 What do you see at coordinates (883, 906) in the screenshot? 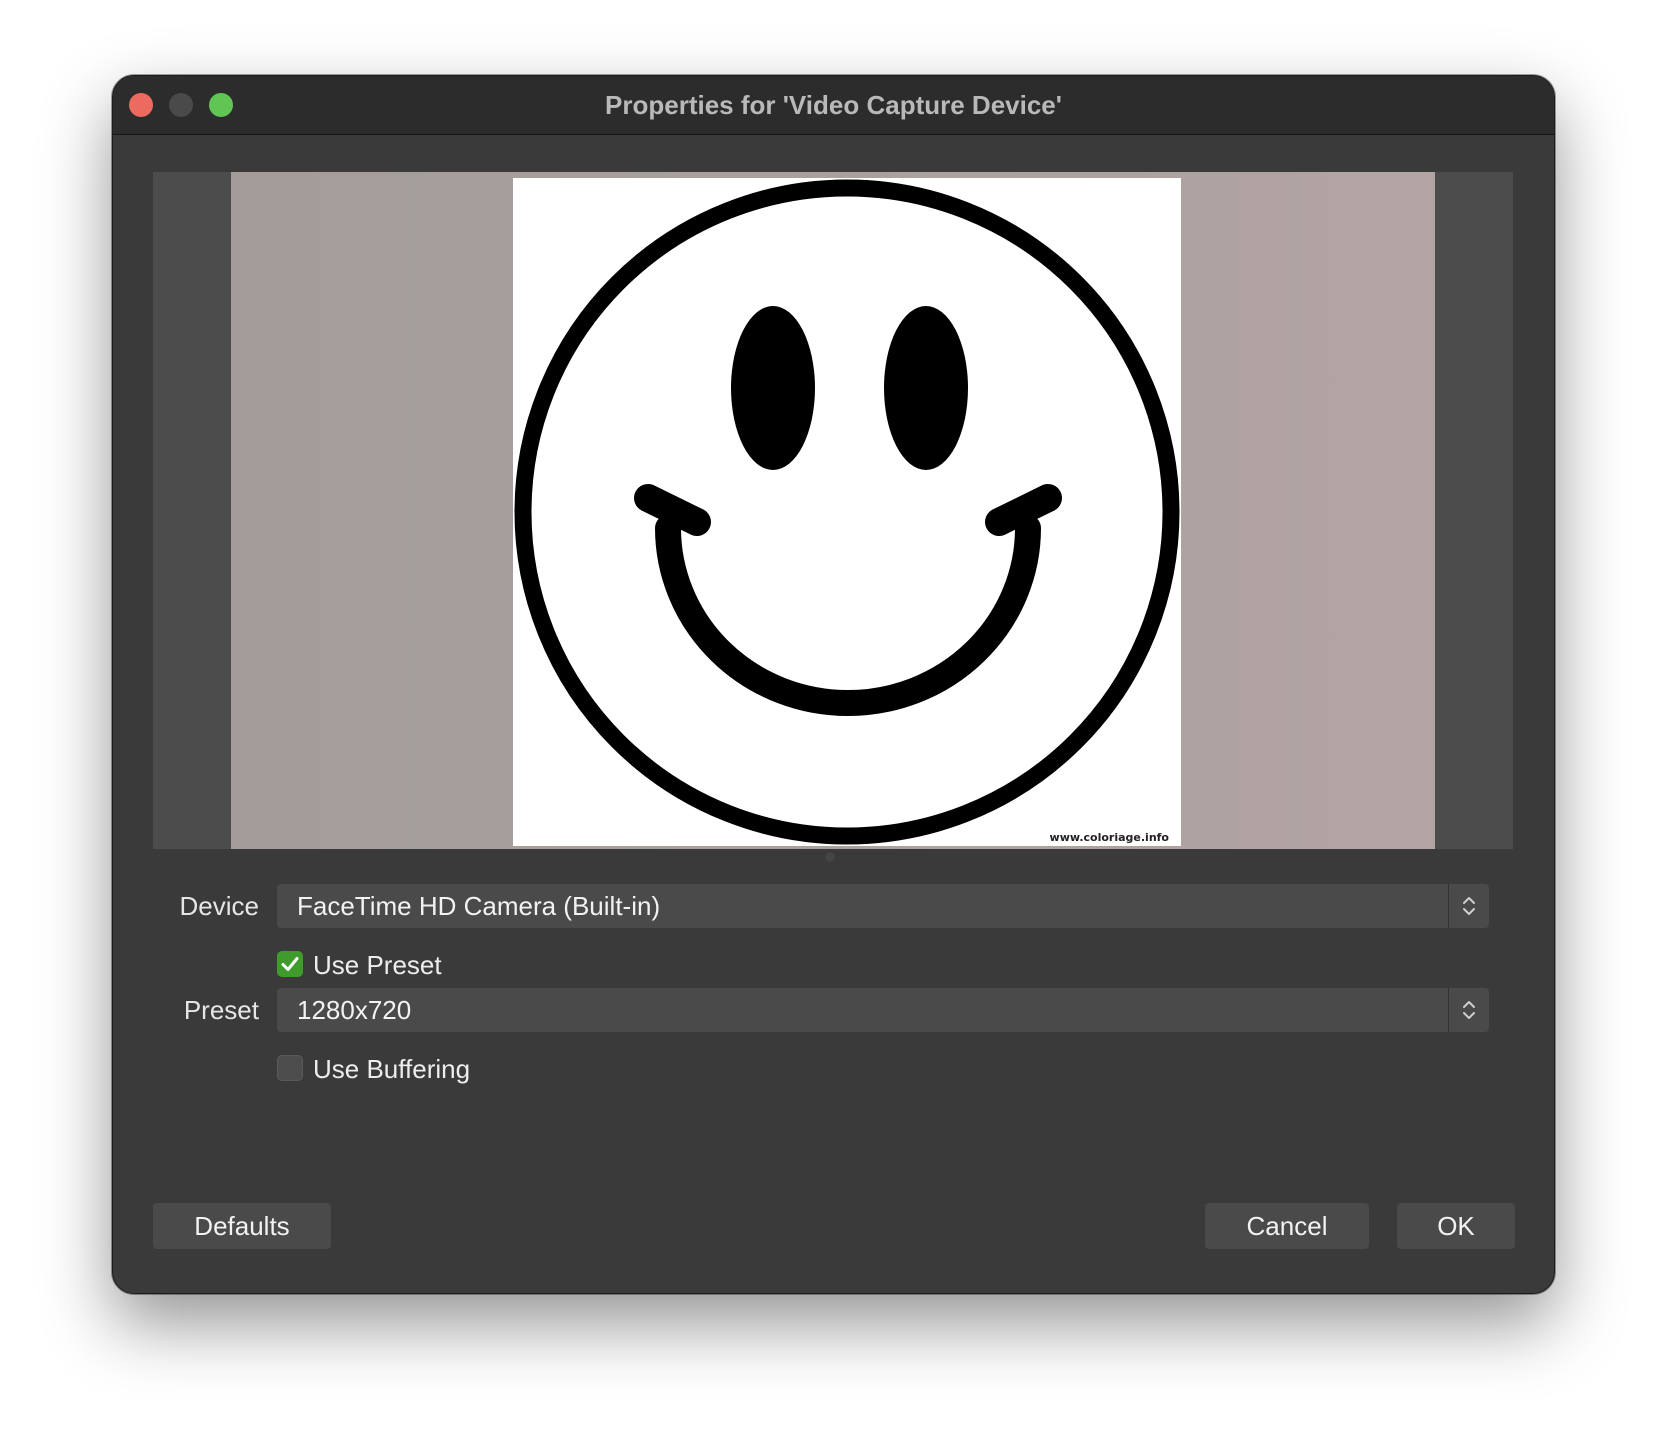
I see `device-select: FaceTime HD Camera (Built-in)` at bounding box center [883, 906].